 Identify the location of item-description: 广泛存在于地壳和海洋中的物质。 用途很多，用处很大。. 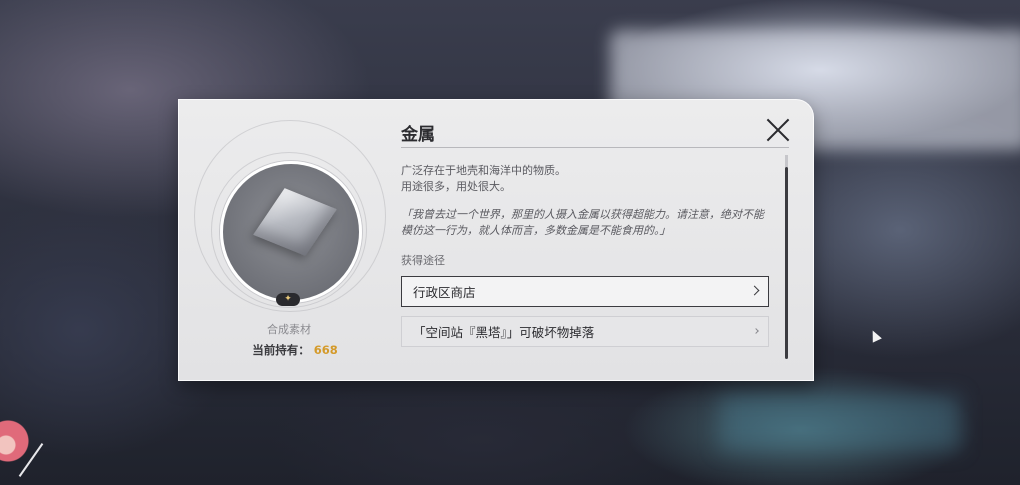
(483, 179).